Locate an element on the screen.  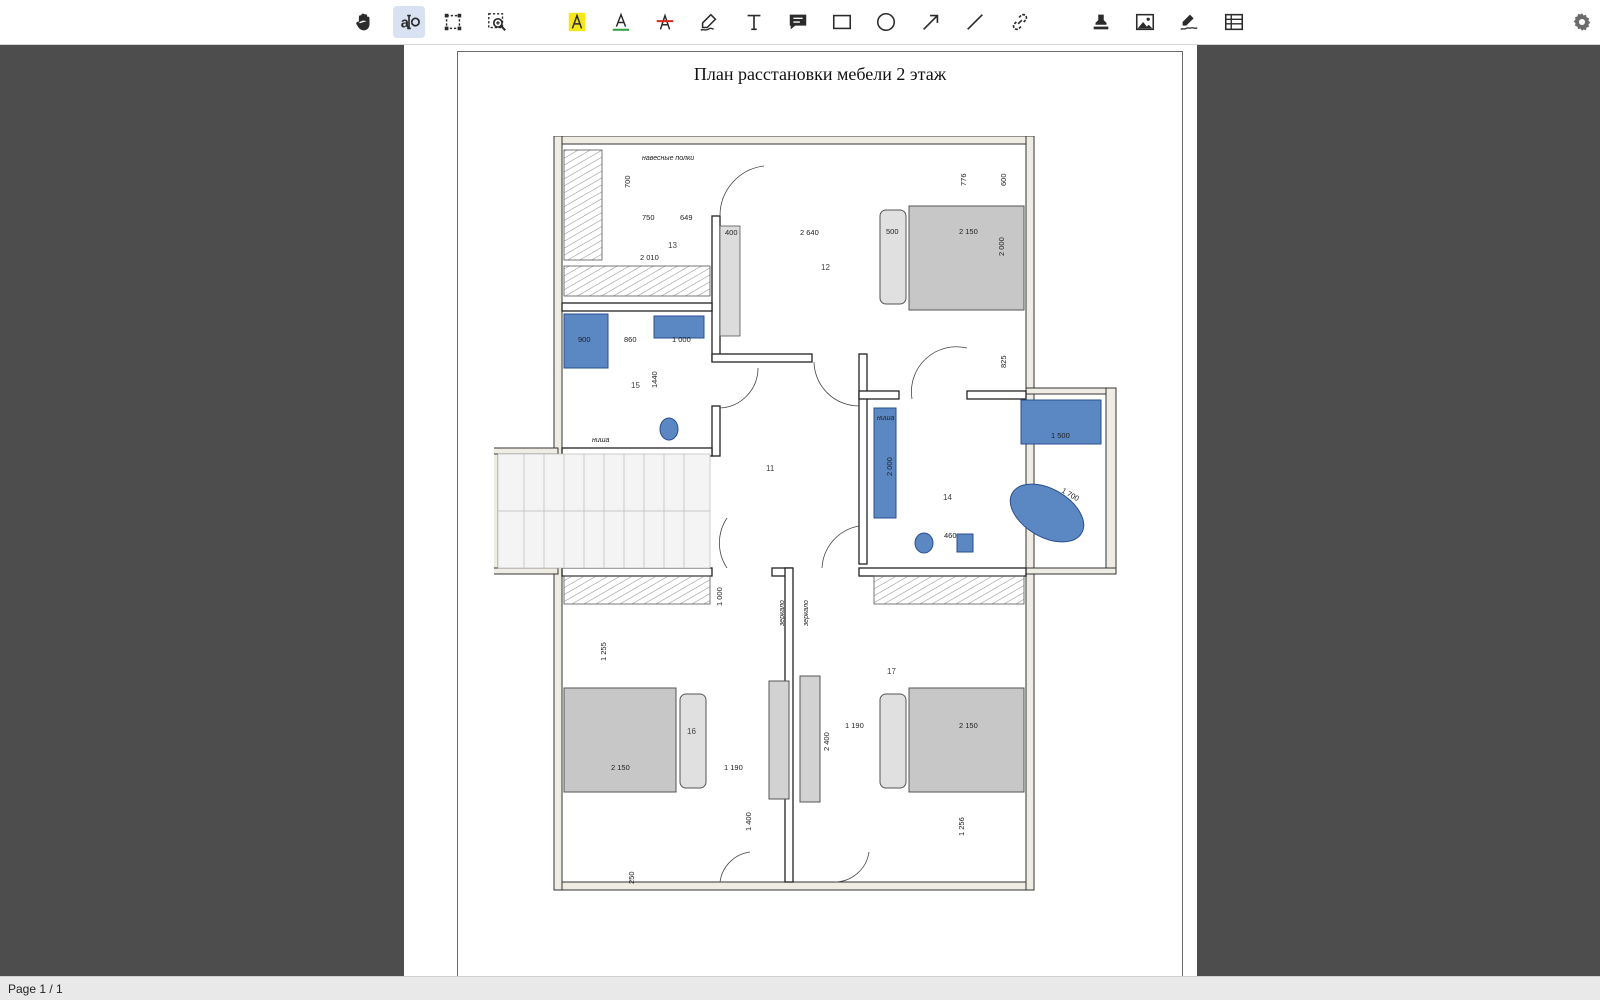
strikeout-tool-button is located at coordinates (665, 22).